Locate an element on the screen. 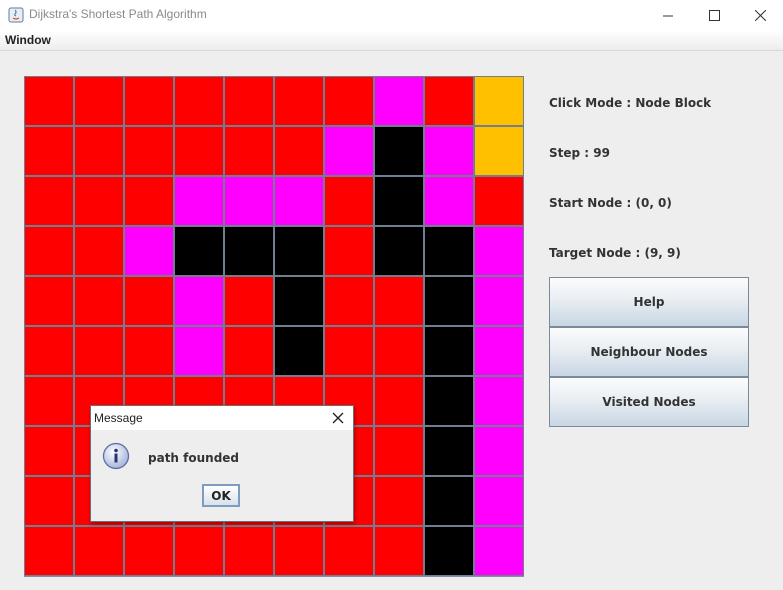 The image size is (783, 590). message-dialog: Message path founded OK is located at coordinates (222, 463).